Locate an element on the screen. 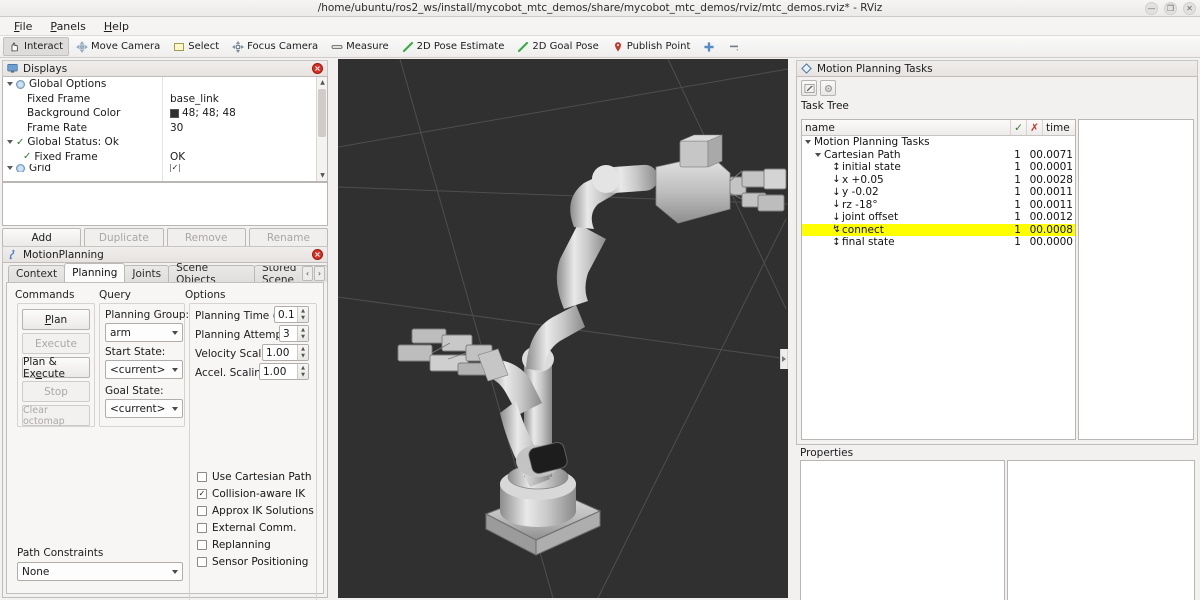 This screenshot has width=1200, height=600. velocity-scaling-input: 1.00 ▲ ▼ is located at coordinates (285, 352).